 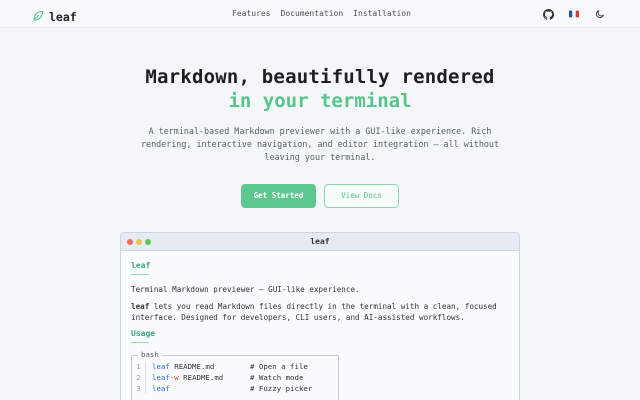 What do you see at coordinates (38, 16) in the screenshot?
I see `leaf-icon` at bounding box center [38, 16].